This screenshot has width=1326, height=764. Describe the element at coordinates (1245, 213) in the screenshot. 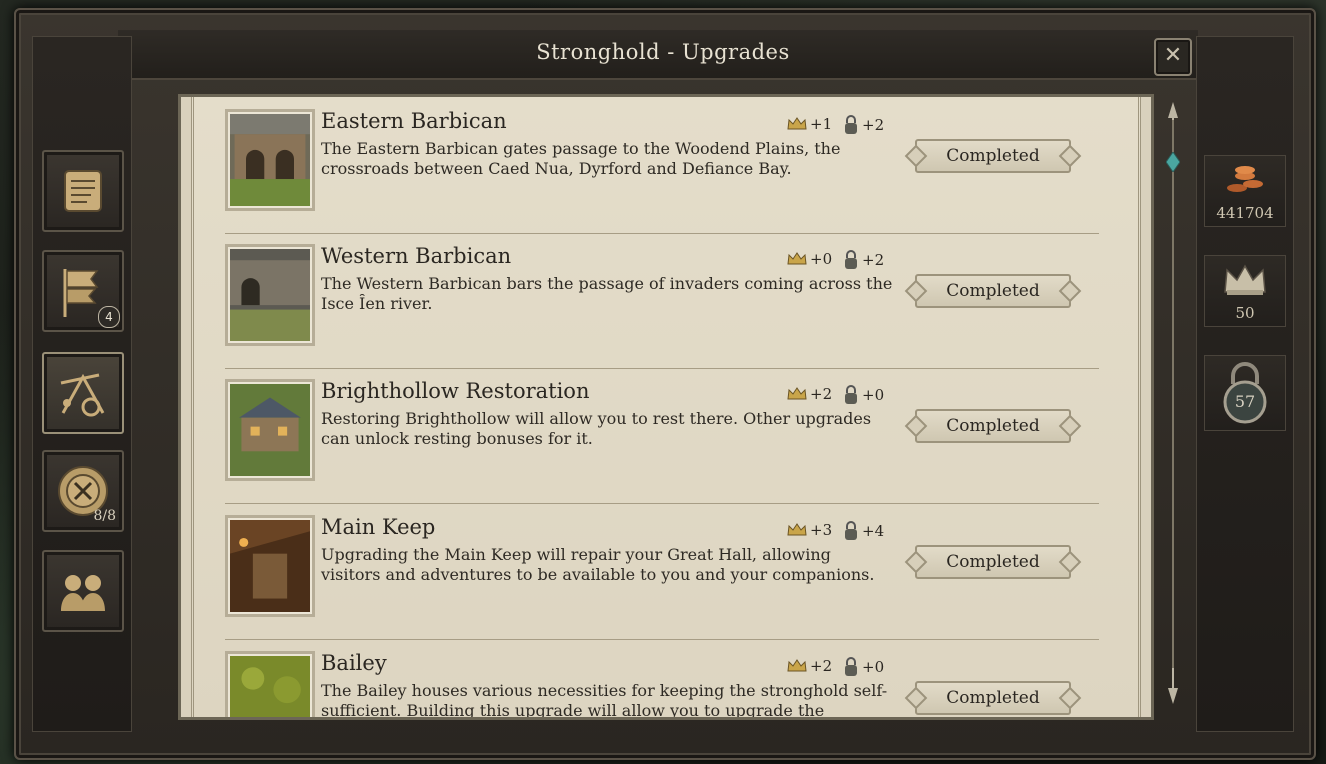

I see `money-value: 441704` at that location.